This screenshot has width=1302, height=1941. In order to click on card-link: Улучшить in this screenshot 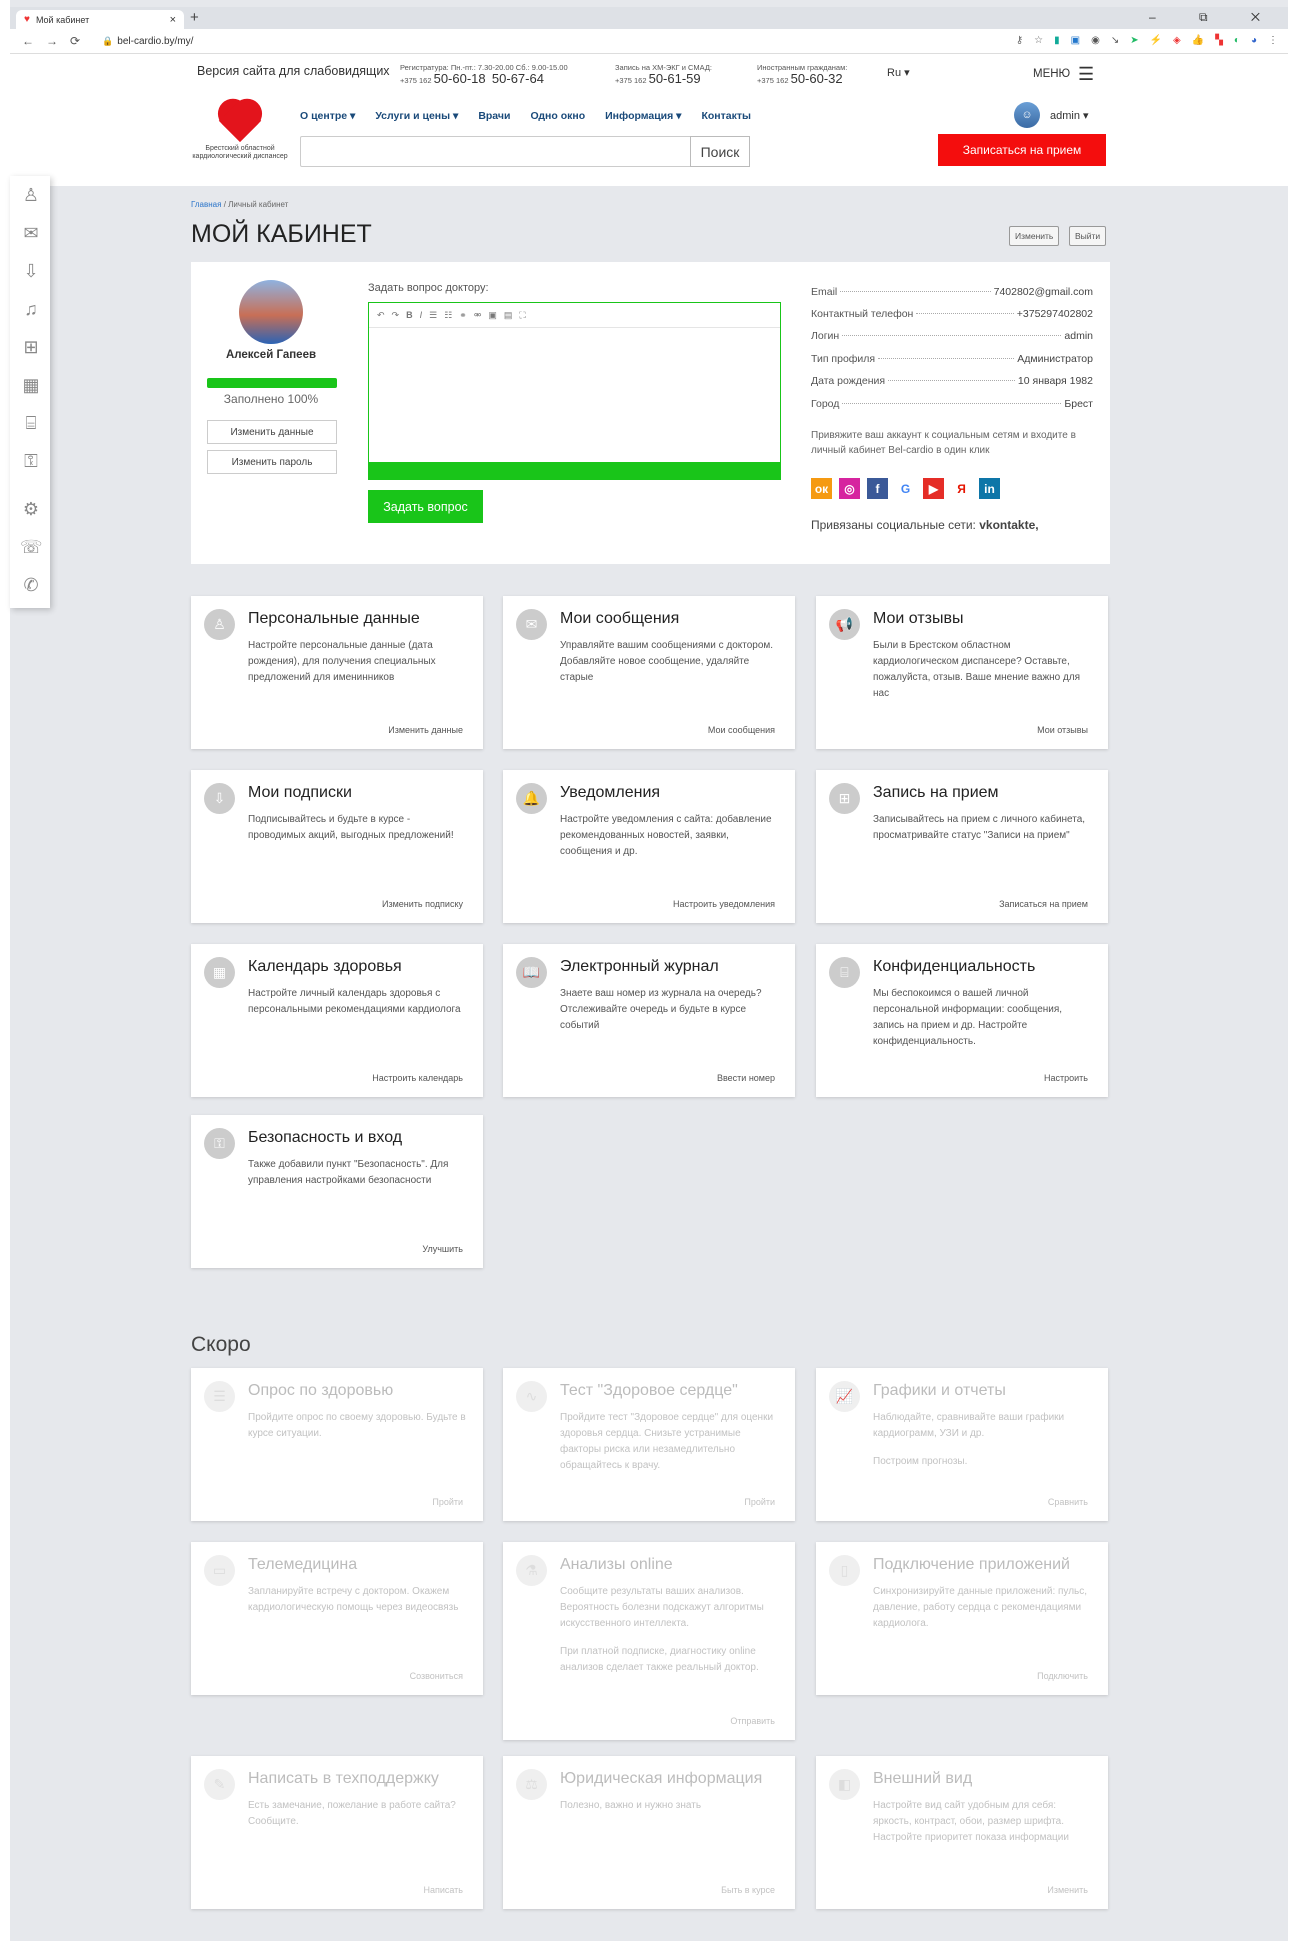, I will do `click(442, 1249)`.